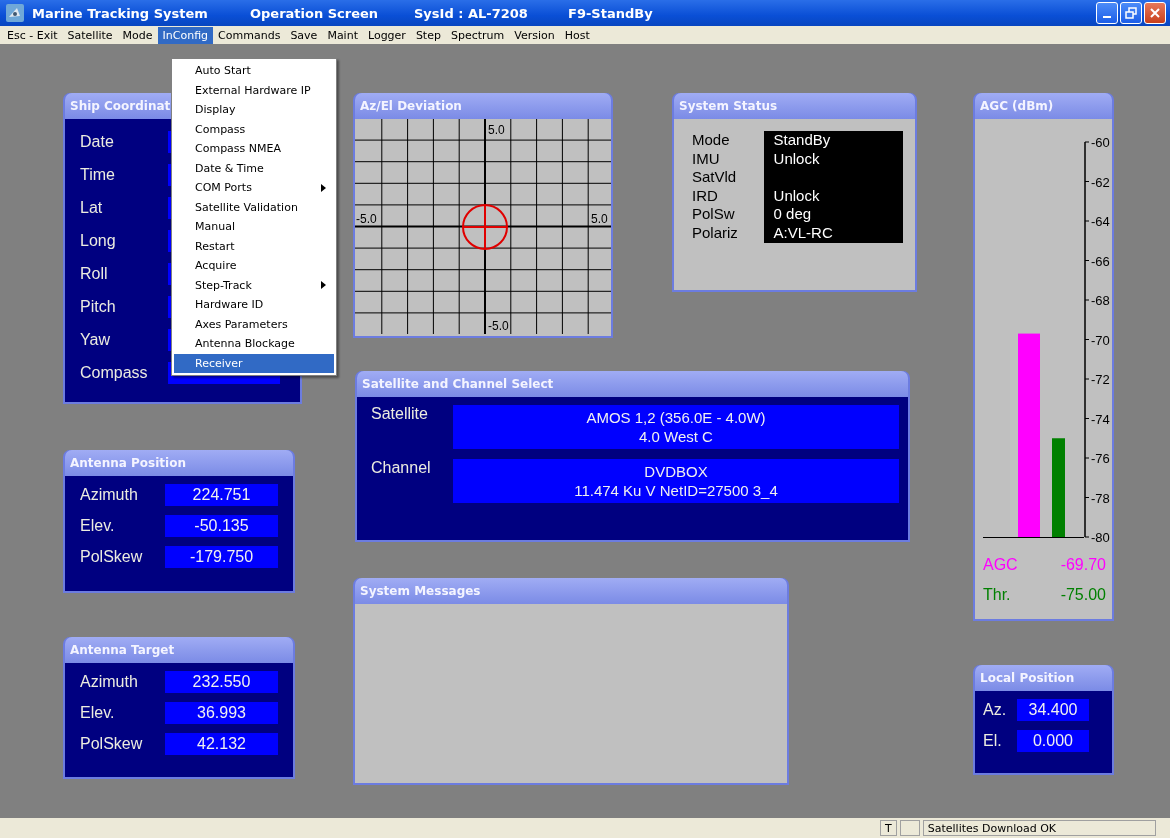  I want to click on field-label: Satellite, so click(400, 414).